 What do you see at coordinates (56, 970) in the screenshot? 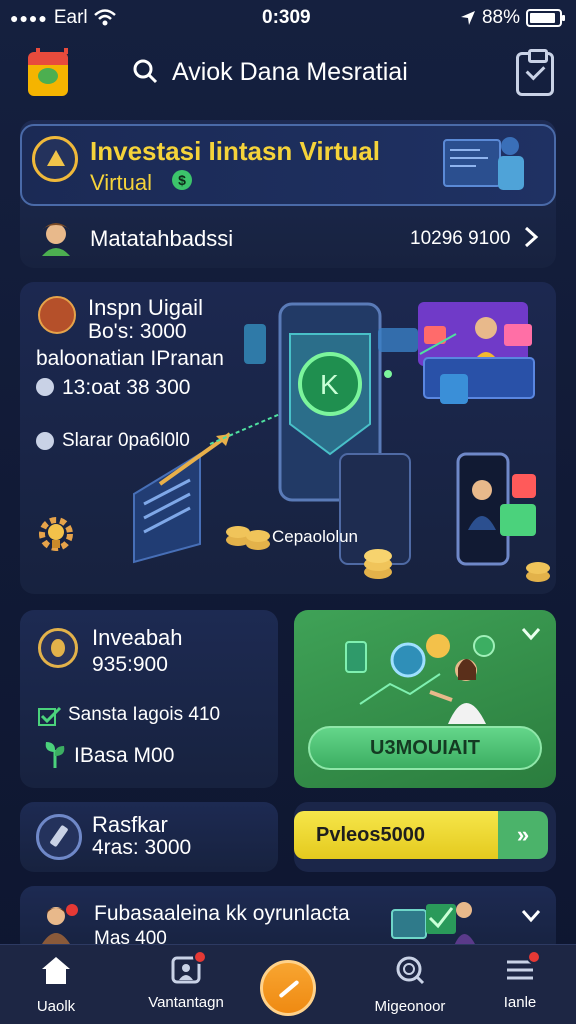
I see `home-icon` at bounding box center [56, 970].